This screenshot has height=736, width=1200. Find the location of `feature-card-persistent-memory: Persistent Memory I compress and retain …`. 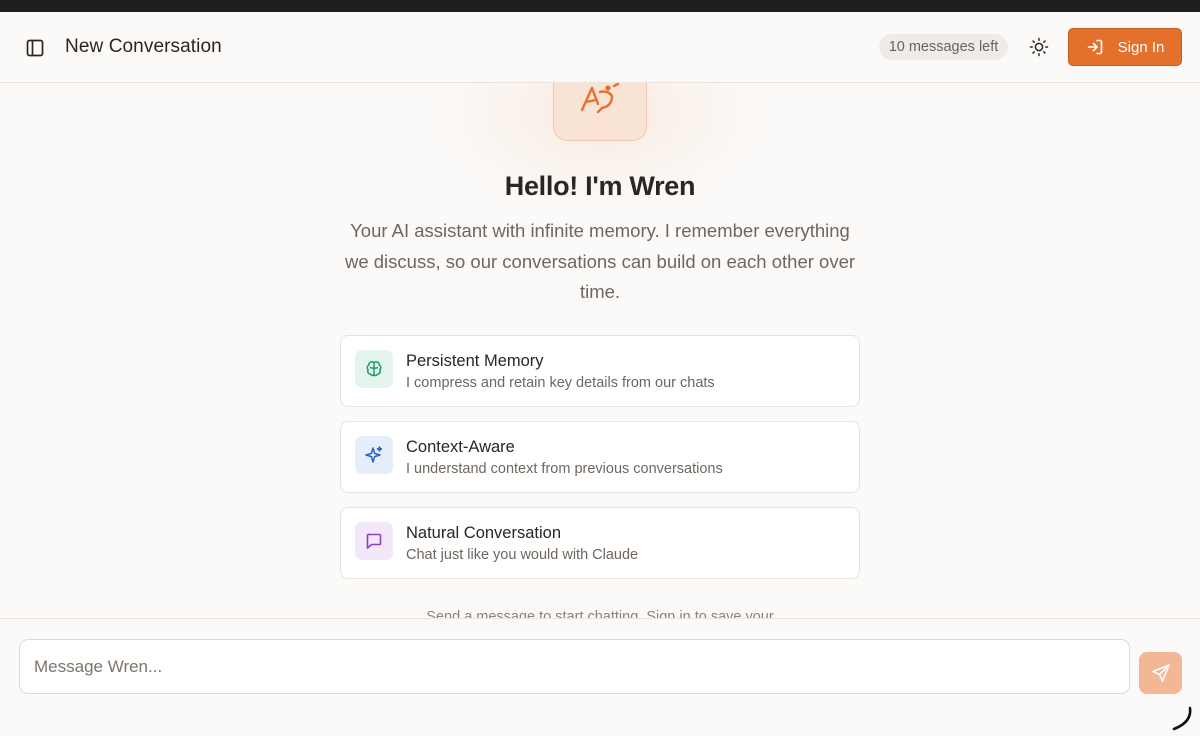

feature-card-persistent-memory: Persistent Memory I compress and retain … is located at coordinates (600, 371).